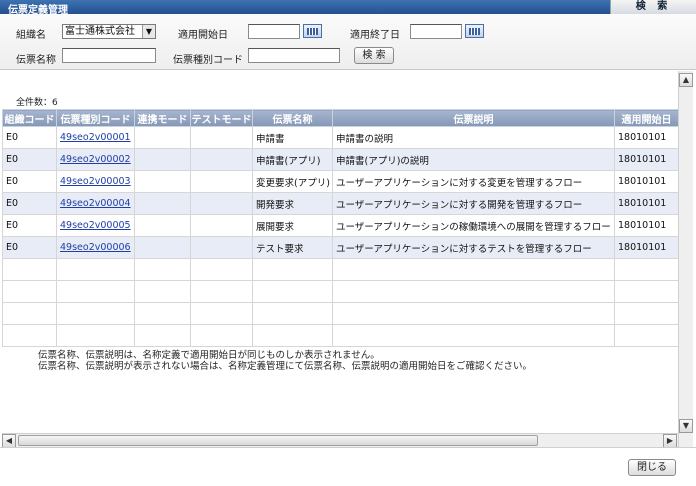 The width and height of the screenshot is (696, 486). I want to click on slip-code-cell: 49seo2v00003, so click(95, 181).